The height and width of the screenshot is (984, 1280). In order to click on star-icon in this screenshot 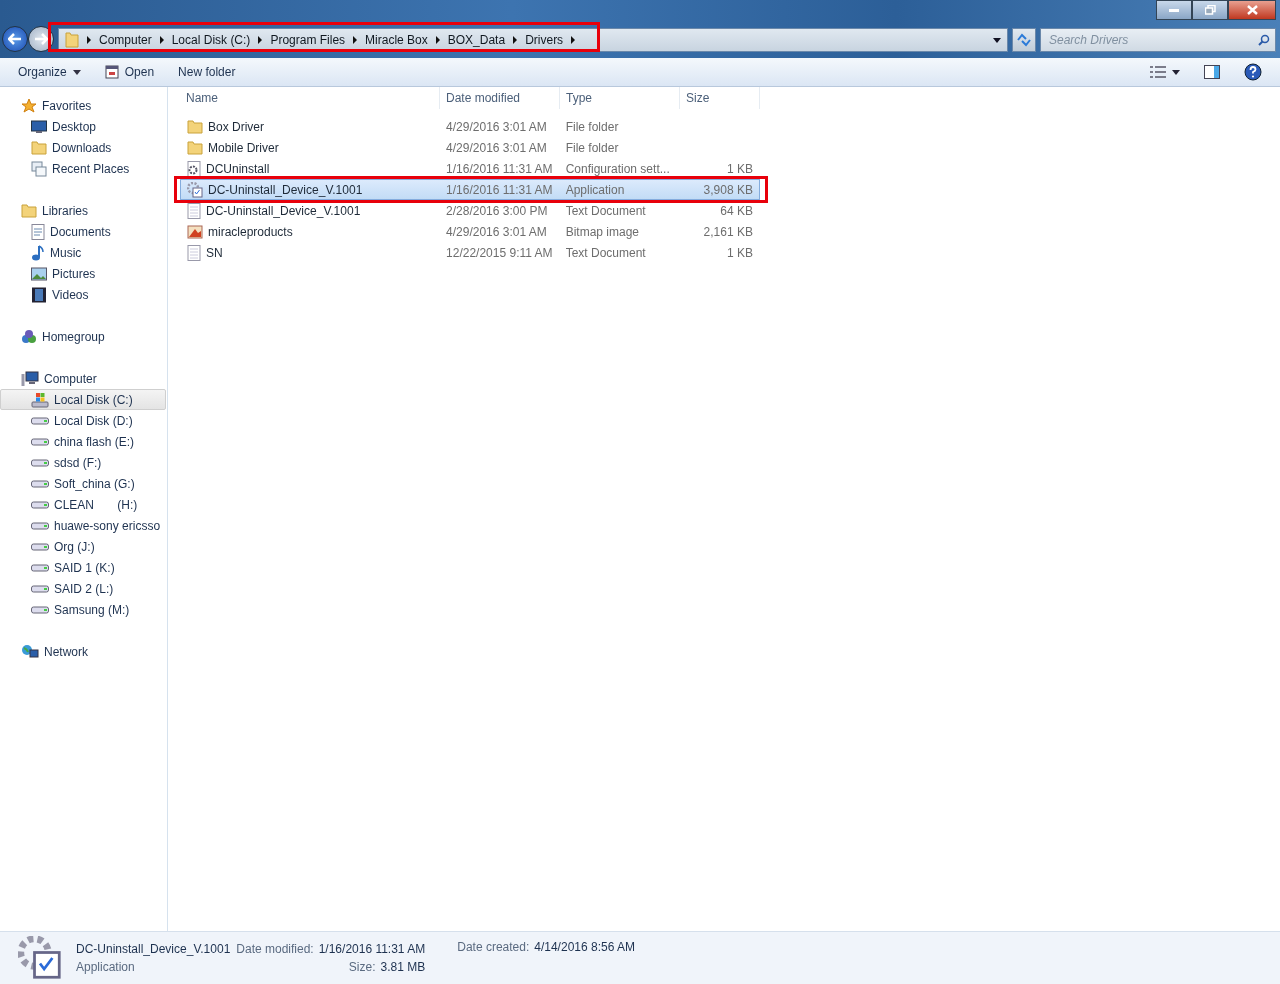, I will do `click(29, 105)`.